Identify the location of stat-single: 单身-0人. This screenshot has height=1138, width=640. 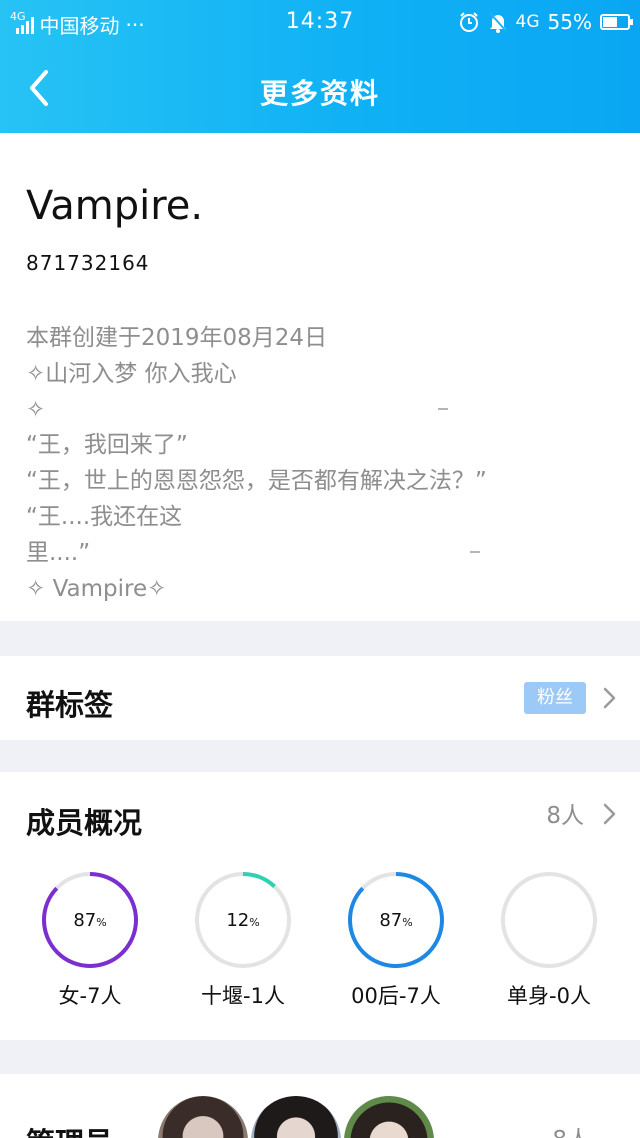
(549, 940).